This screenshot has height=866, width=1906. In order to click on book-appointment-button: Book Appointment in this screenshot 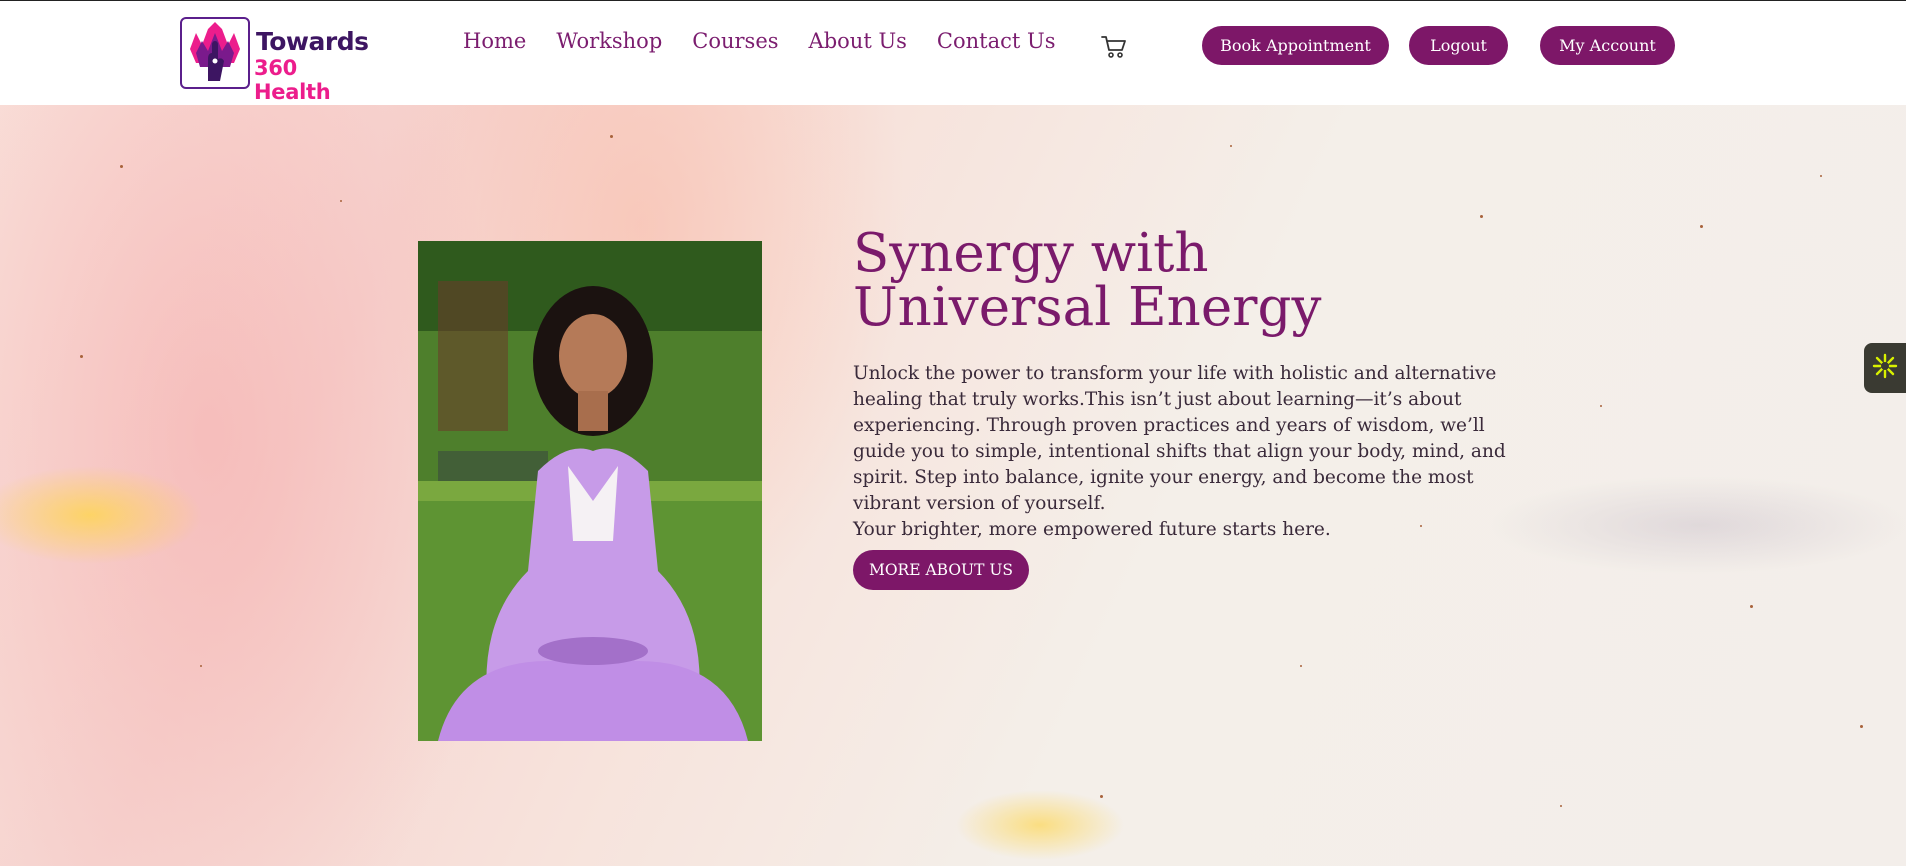, I will do `click(1295, 45)`.